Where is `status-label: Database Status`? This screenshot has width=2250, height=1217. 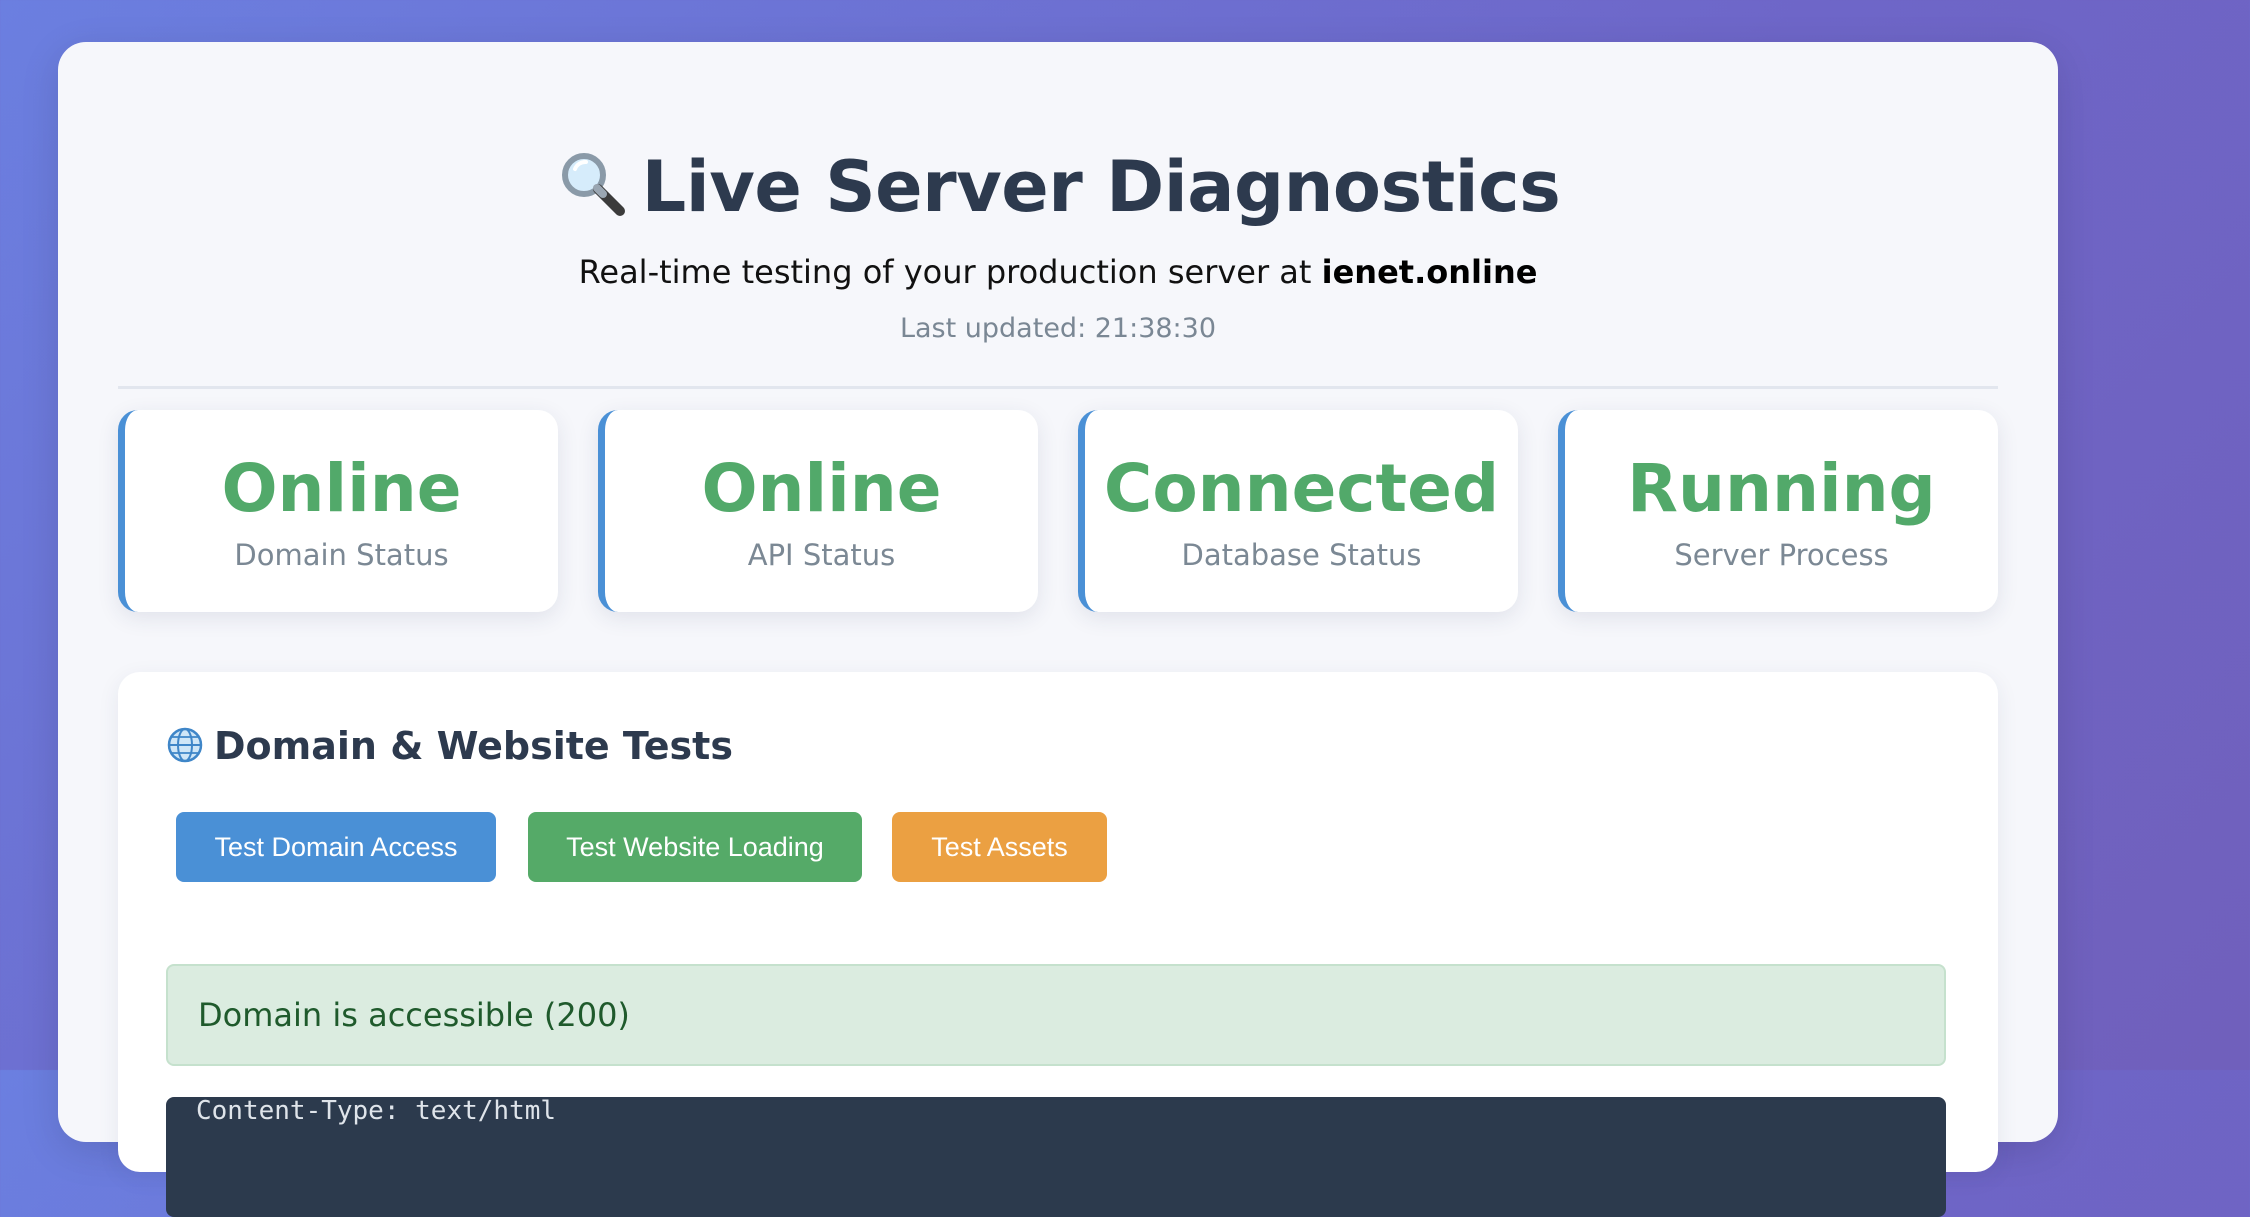 status-label: Database Status is located at coordinates (1301, 555).